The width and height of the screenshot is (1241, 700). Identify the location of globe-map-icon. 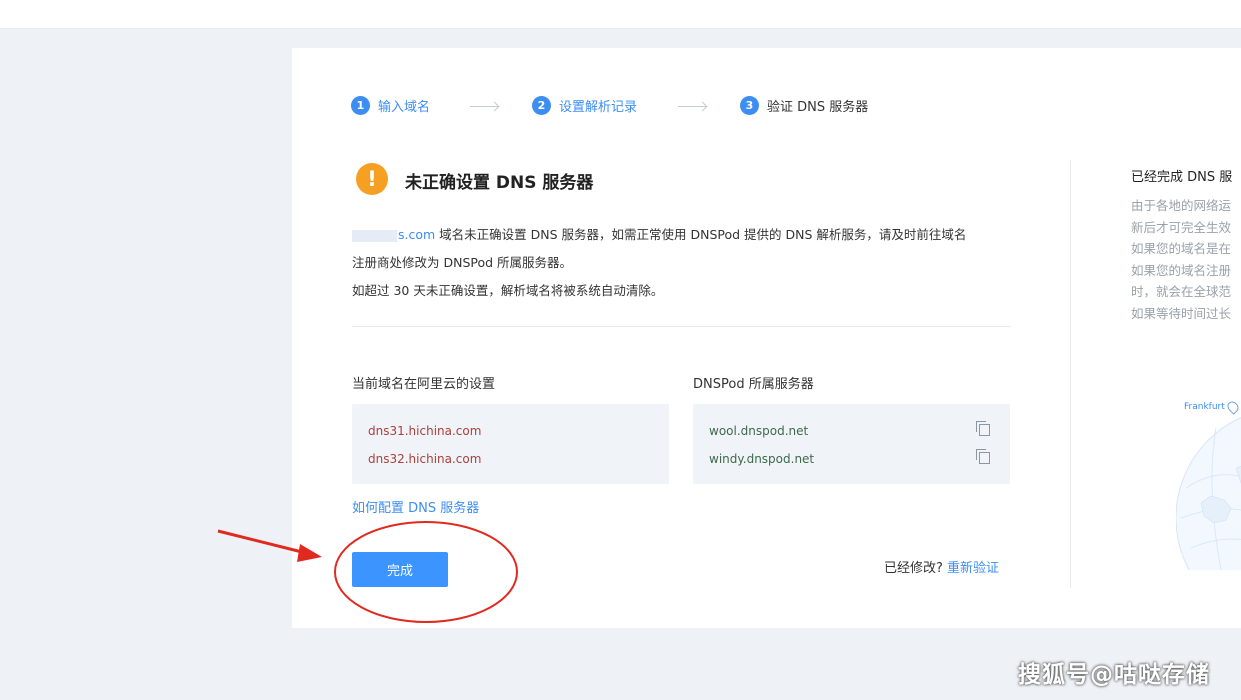
(1208, 489).